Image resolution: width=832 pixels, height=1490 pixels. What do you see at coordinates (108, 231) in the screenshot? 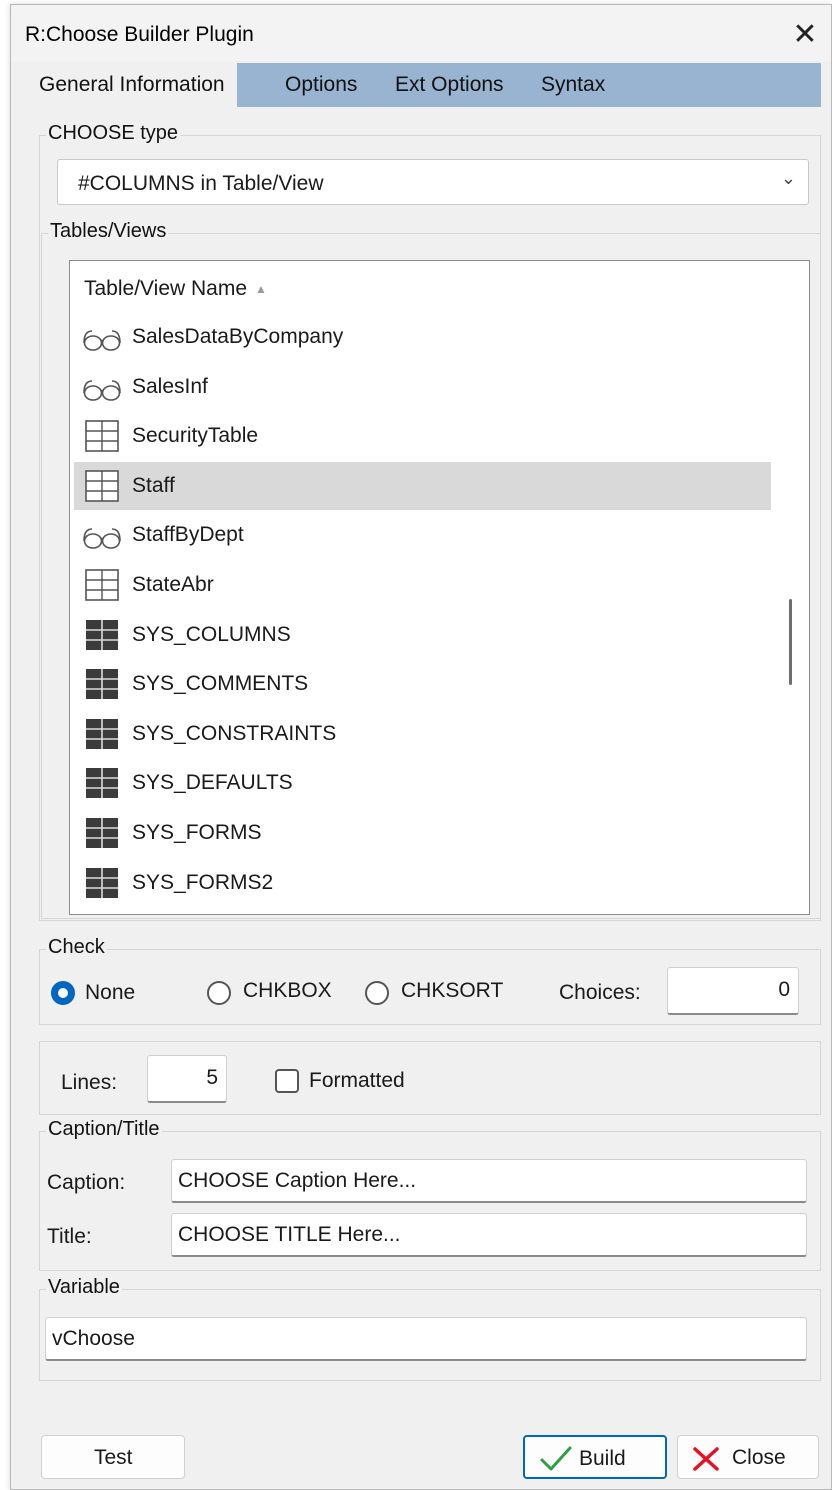
I see `tables-views-label: Tables/Views` at bounding box center [108, 231].